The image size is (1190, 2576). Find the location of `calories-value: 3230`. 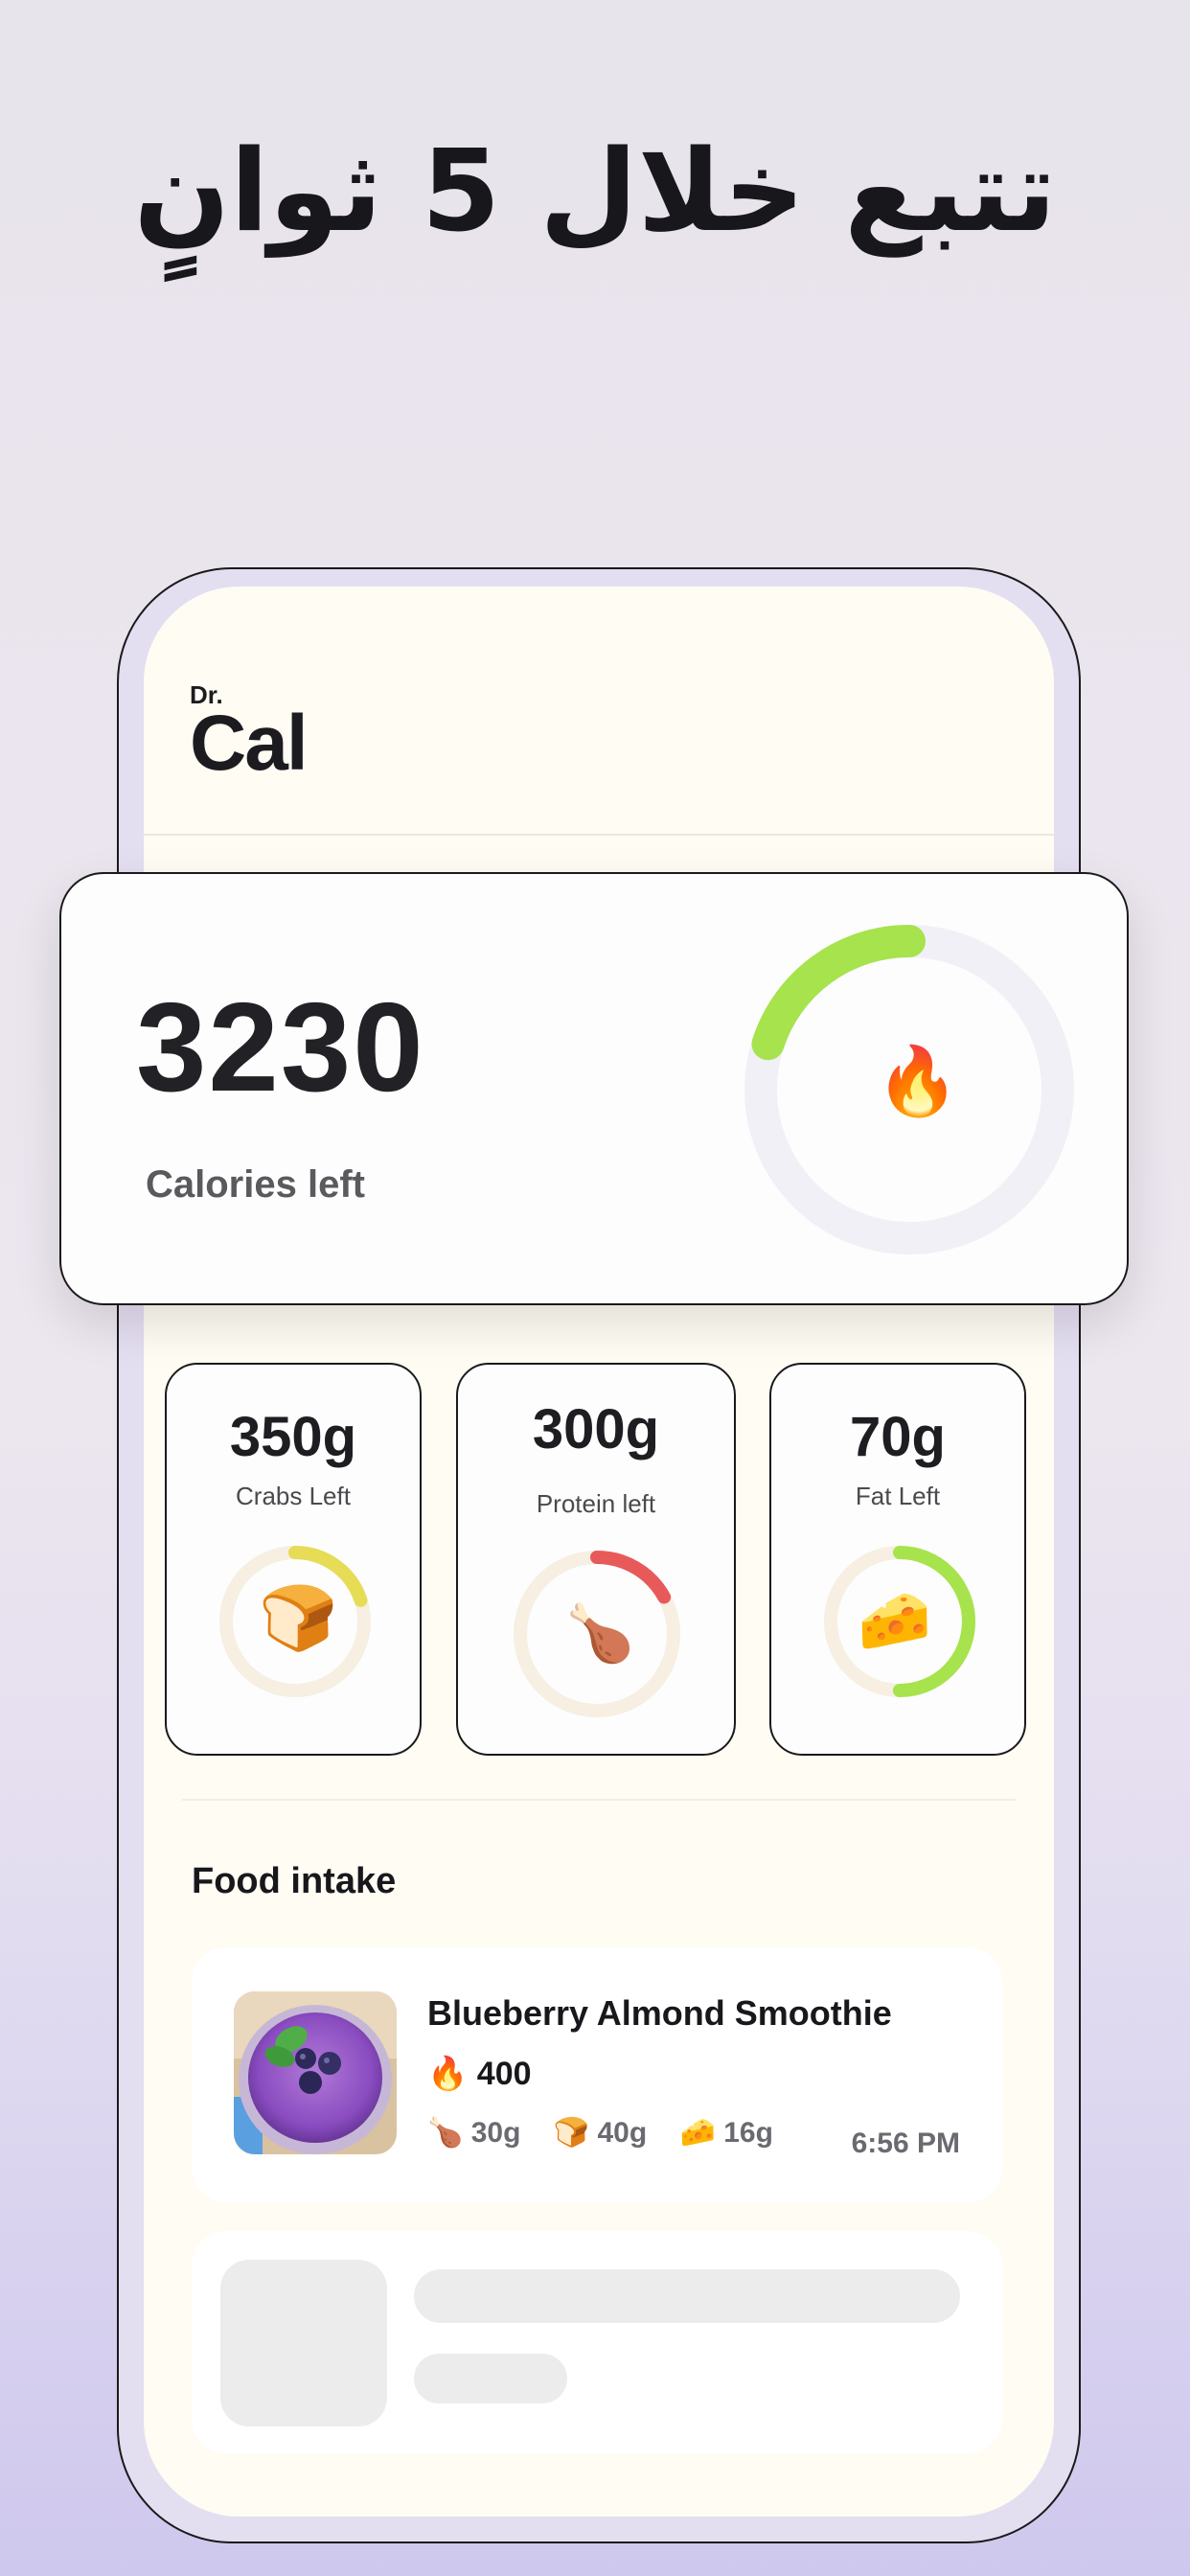

calories-value: 3230 is located at coordinates (280, 1047).